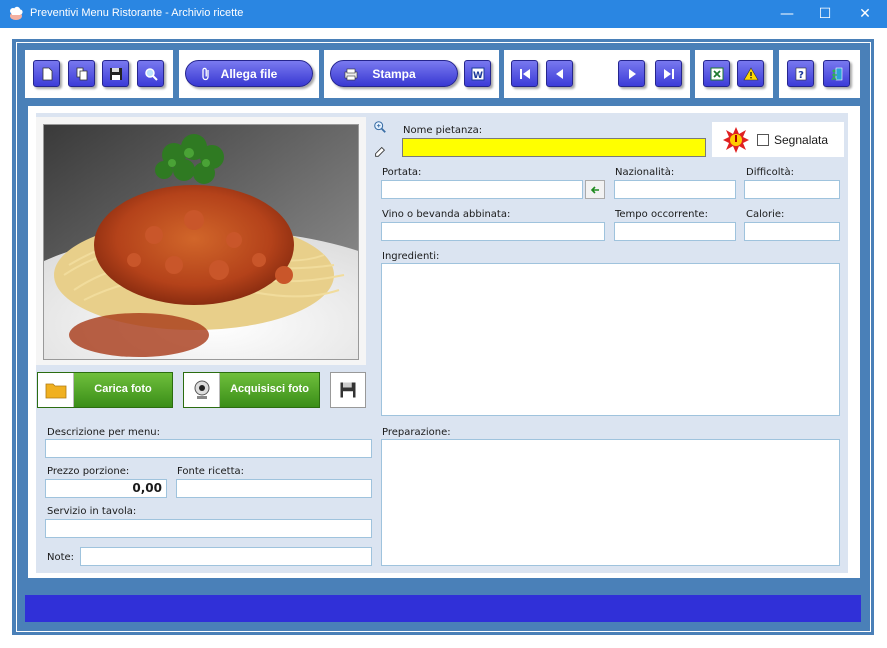 The width and height of the screenshot is (887, 648). I want to click on prezzo-label: Prezzo porzione:, so click(88, 471).